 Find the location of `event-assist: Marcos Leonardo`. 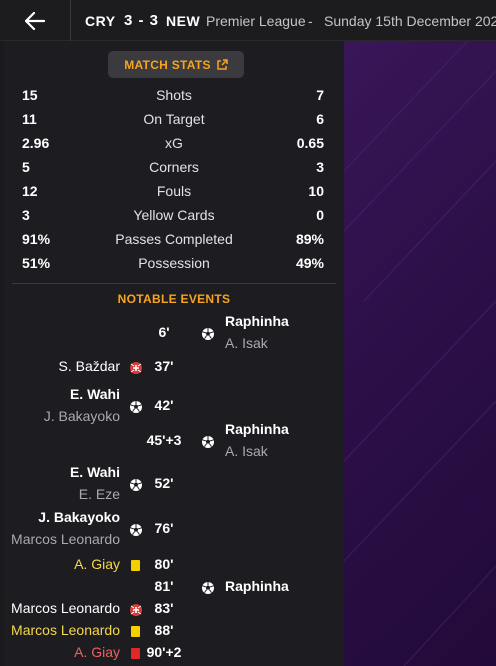

event-assist: Marcos Leonardo is located at coordinates (65, 539).